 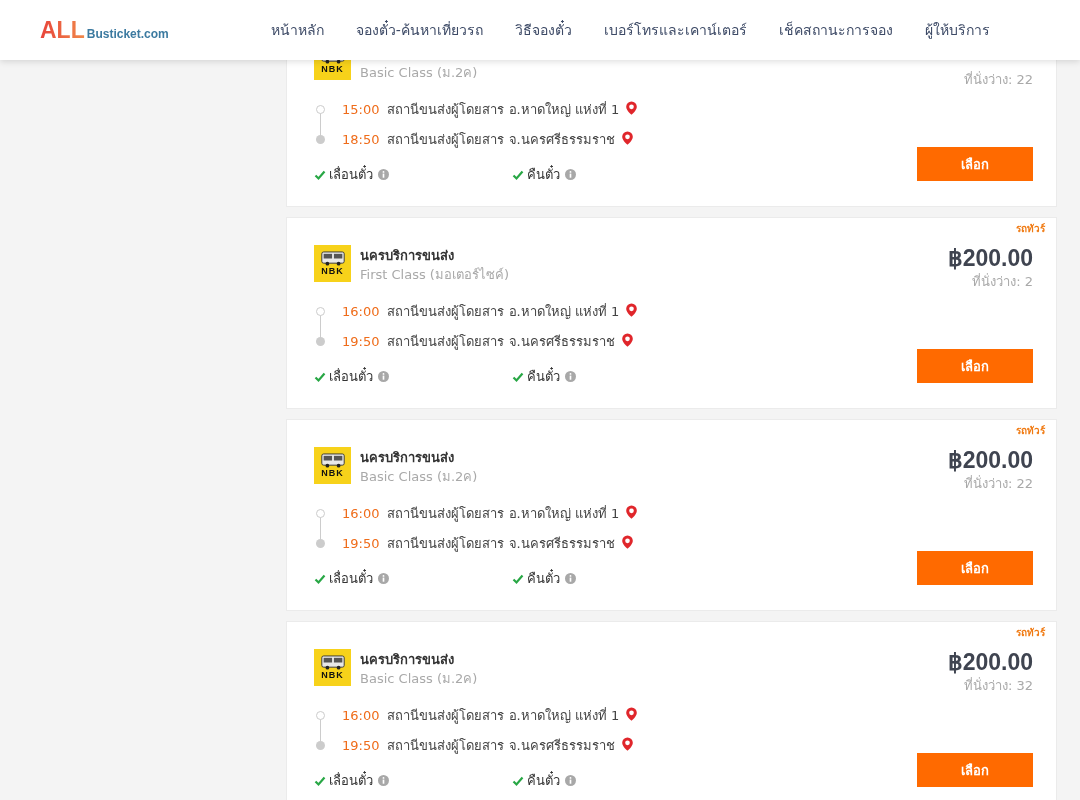 What do you see at coordinates (104, 30) in the screenshot?
I see `site-logo: ALL Busticket.com` at bounding box center [104, 30].